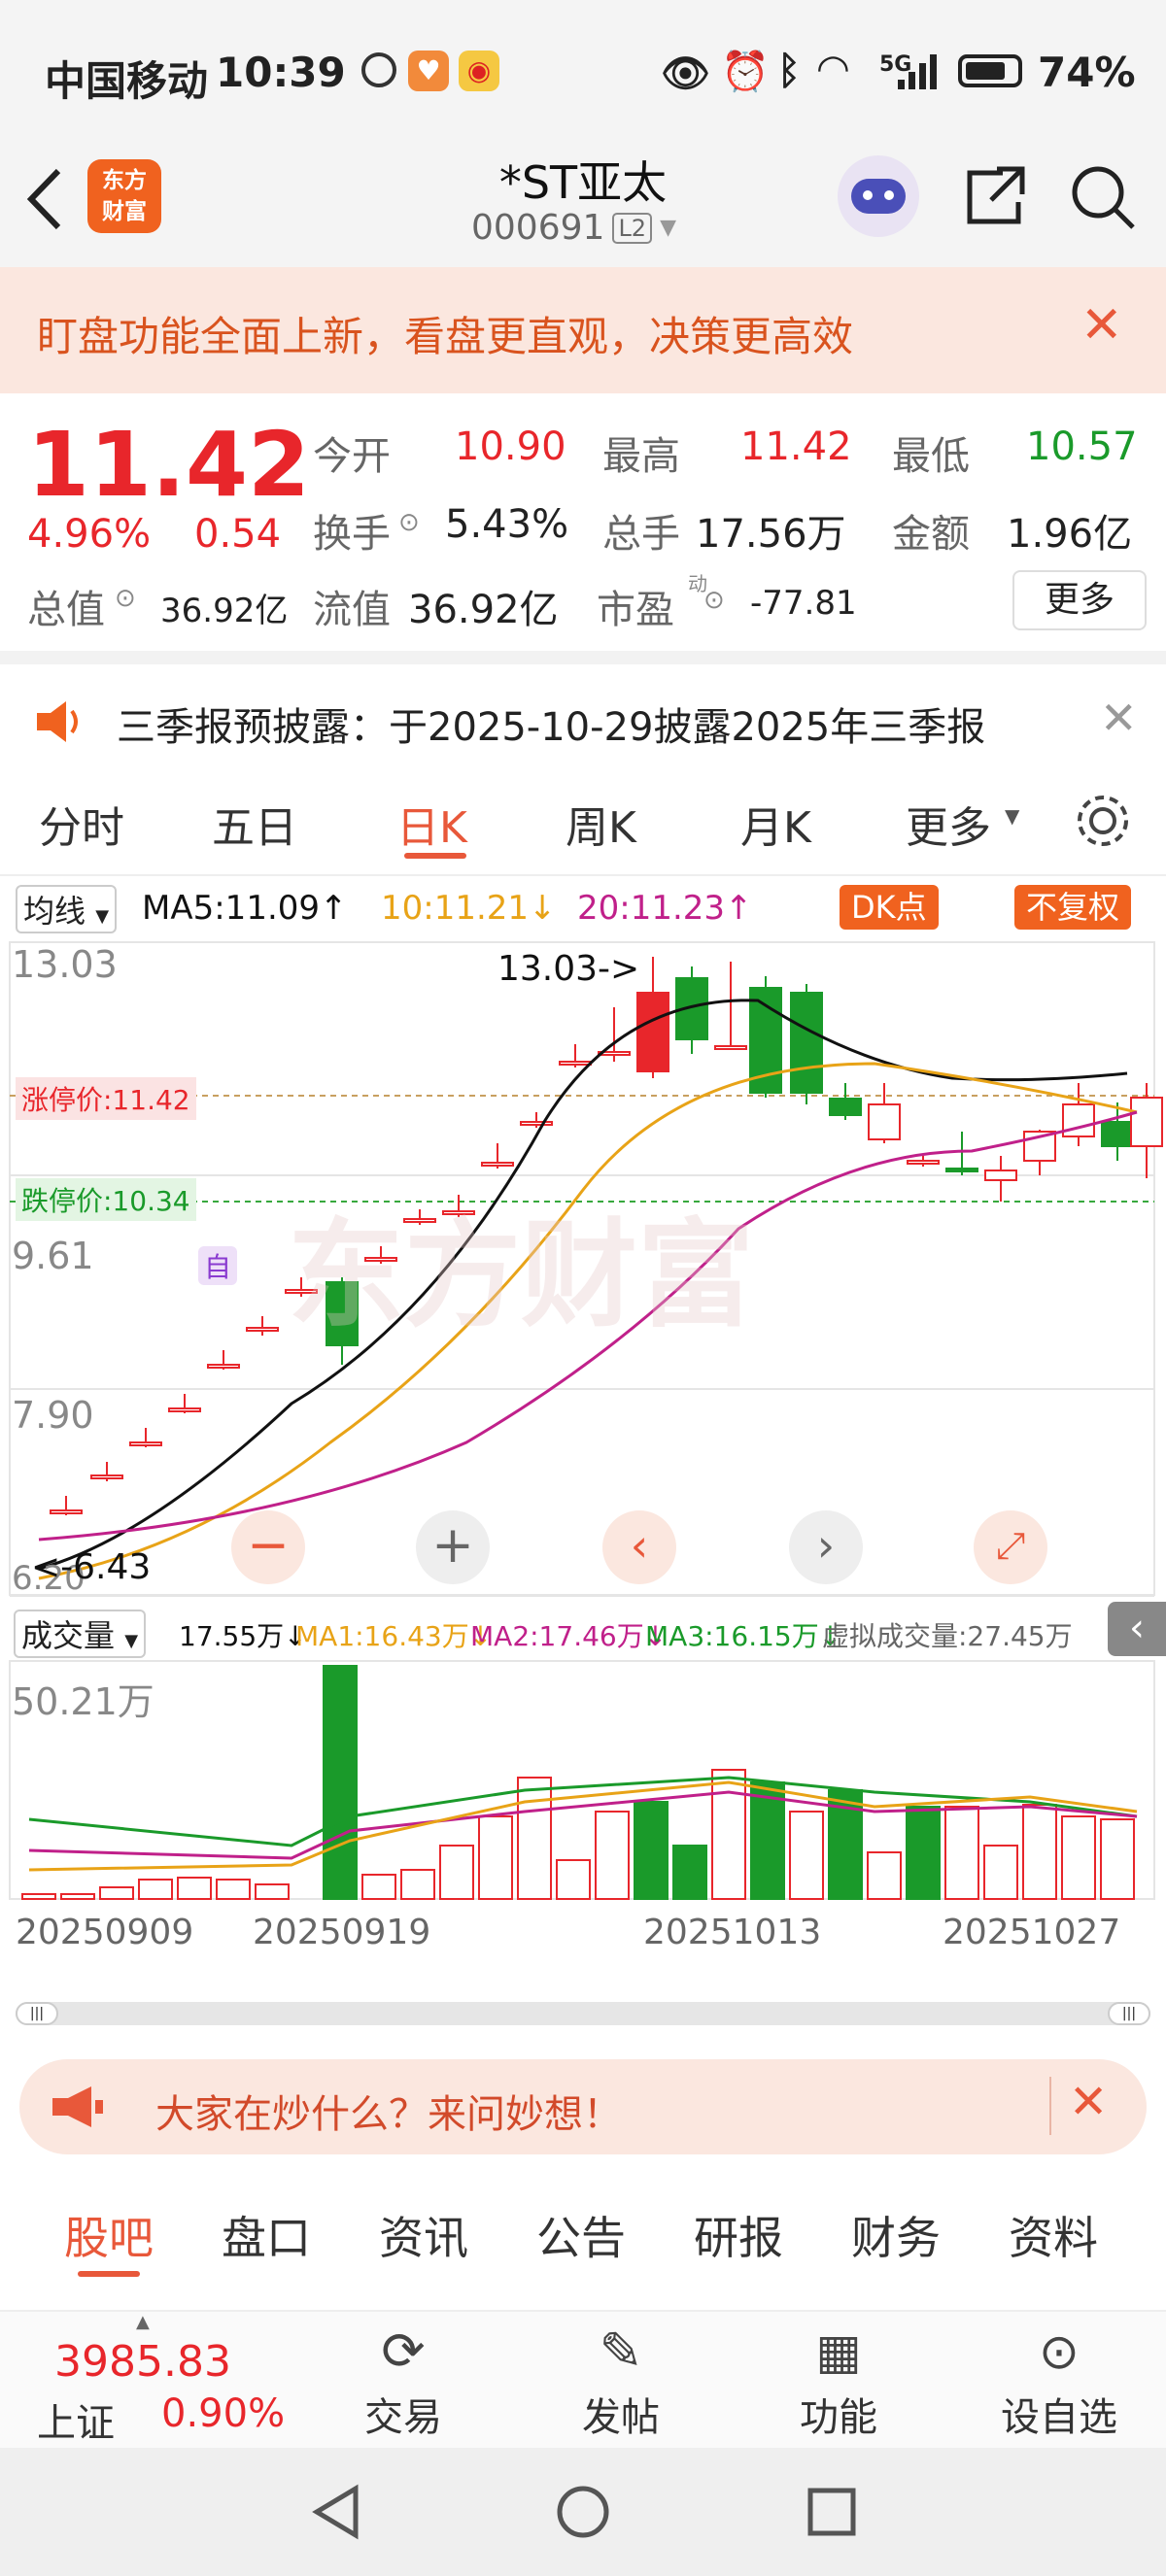 This screenshot has width=1166, height=2576. I want to click on add-watchlist-button: ⊙ 设自选, so click(1059, 2381).